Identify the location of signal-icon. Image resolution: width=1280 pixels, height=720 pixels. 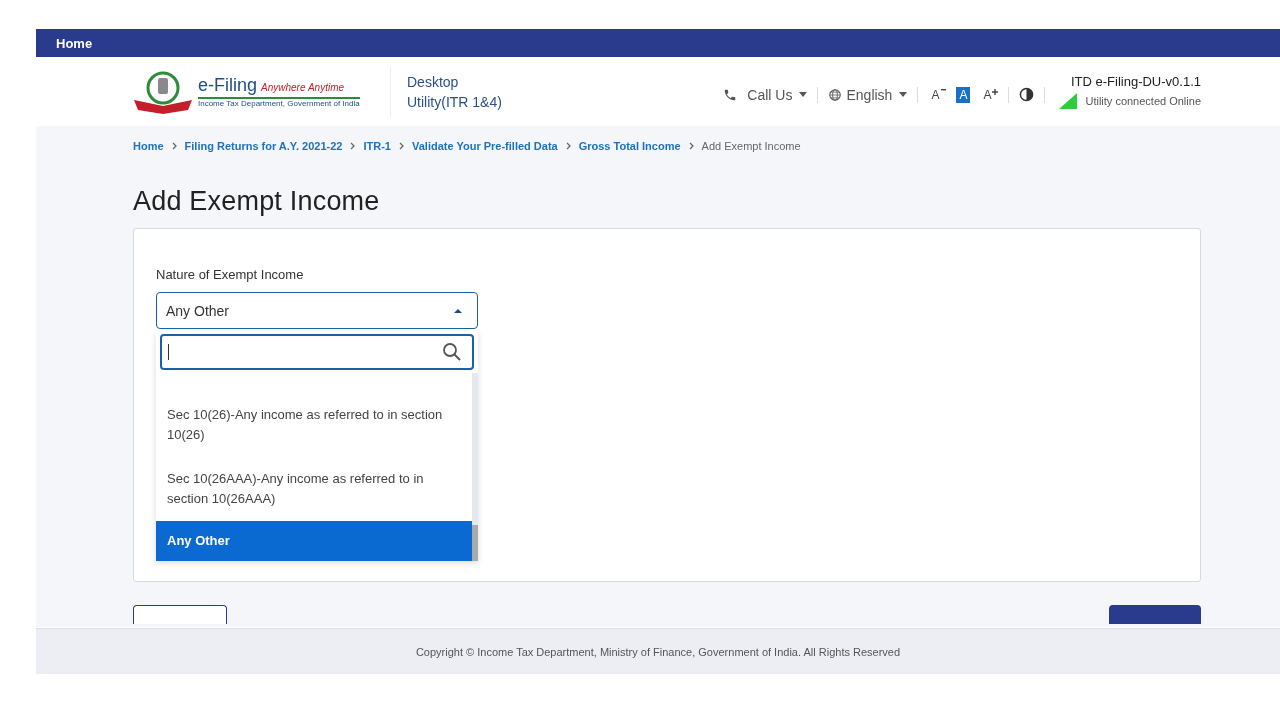
(1068, 101).